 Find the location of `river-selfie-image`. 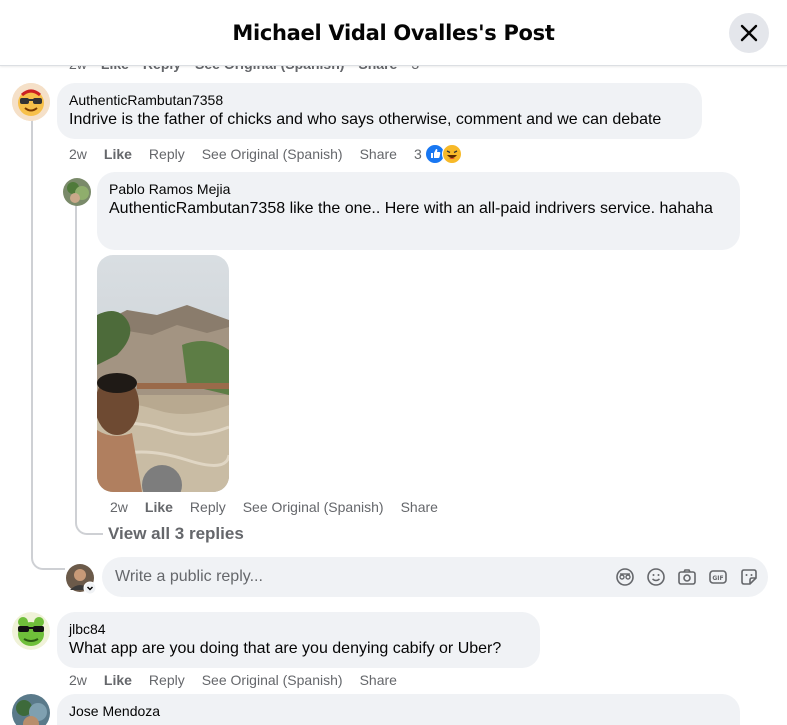

river-selfie-image is located at coordinates (163, 373).